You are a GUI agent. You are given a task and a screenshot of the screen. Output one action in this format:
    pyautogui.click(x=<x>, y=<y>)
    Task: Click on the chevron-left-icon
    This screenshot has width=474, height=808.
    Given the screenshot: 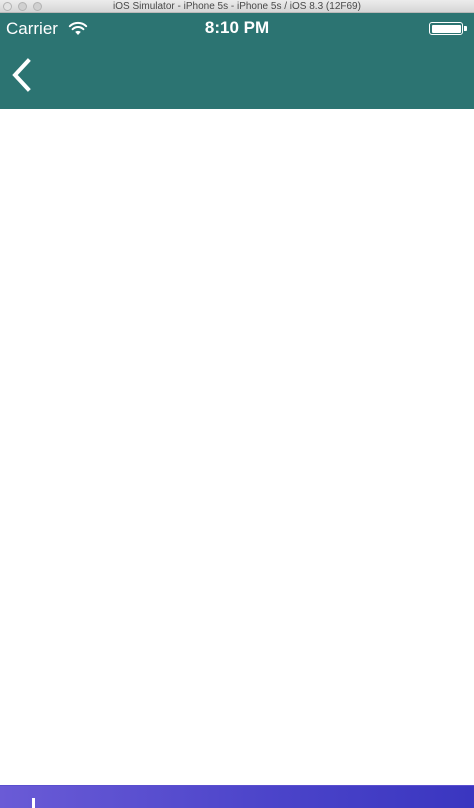 What is the action you would take?
    pyautogui.click(x=21, y=75)
    